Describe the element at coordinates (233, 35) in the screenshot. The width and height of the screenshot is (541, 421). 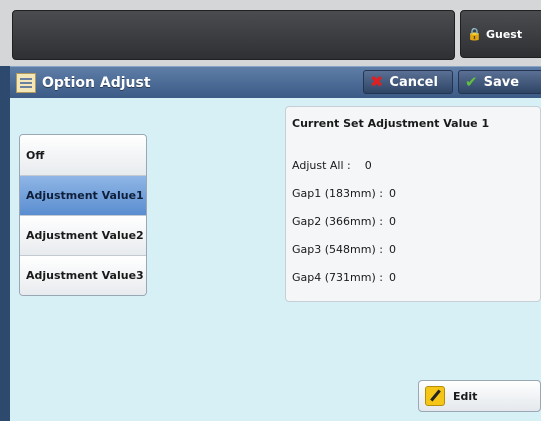
I see `message-area` at that location.